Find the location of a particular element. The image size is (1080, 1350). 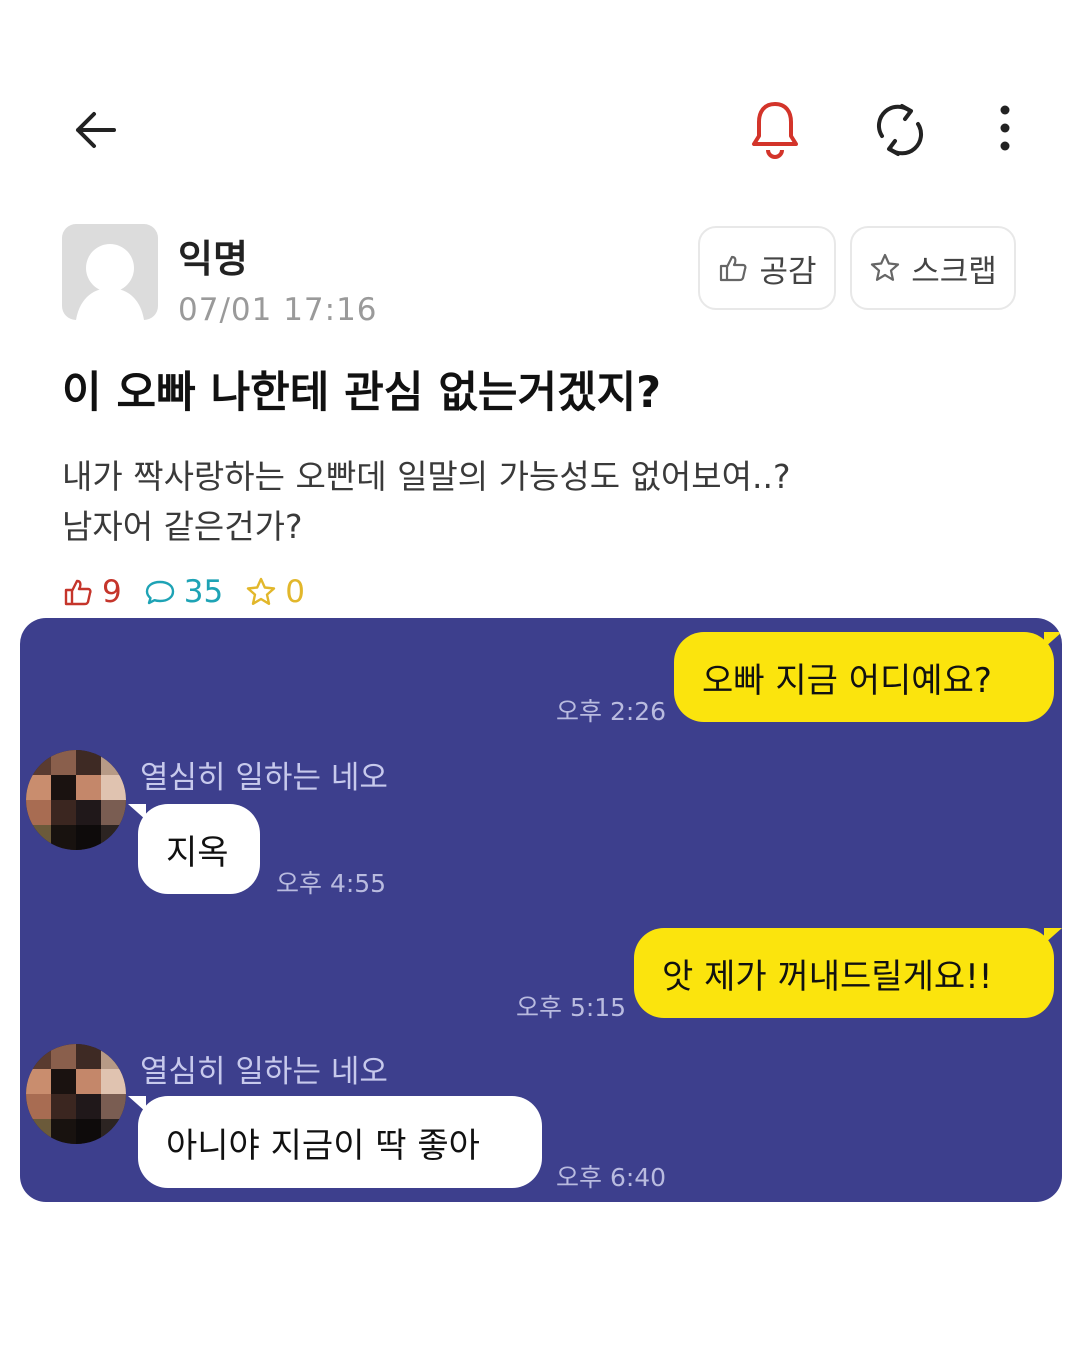

chat-message-text: 아니야 지금이 딱 좋아 is located at coordinates (323, 1145).